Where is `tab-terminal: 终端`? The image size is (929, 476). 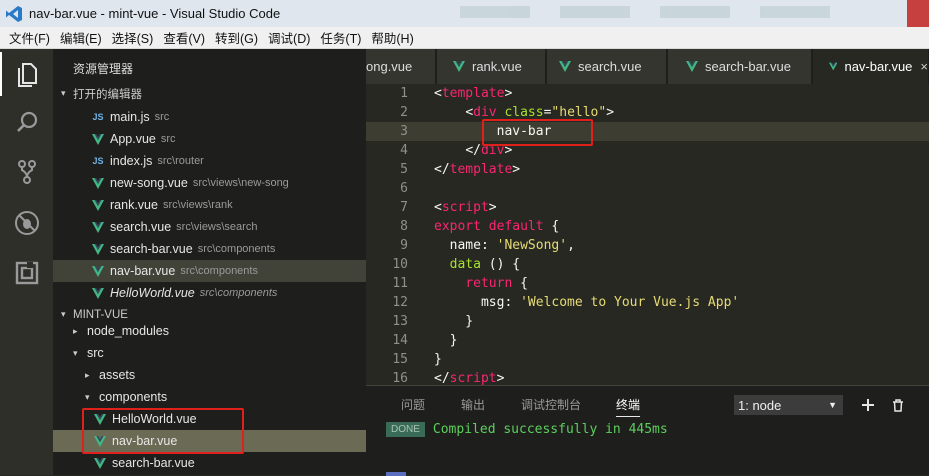 tab-terminal: 终端 is located at coordinates (628, 406).